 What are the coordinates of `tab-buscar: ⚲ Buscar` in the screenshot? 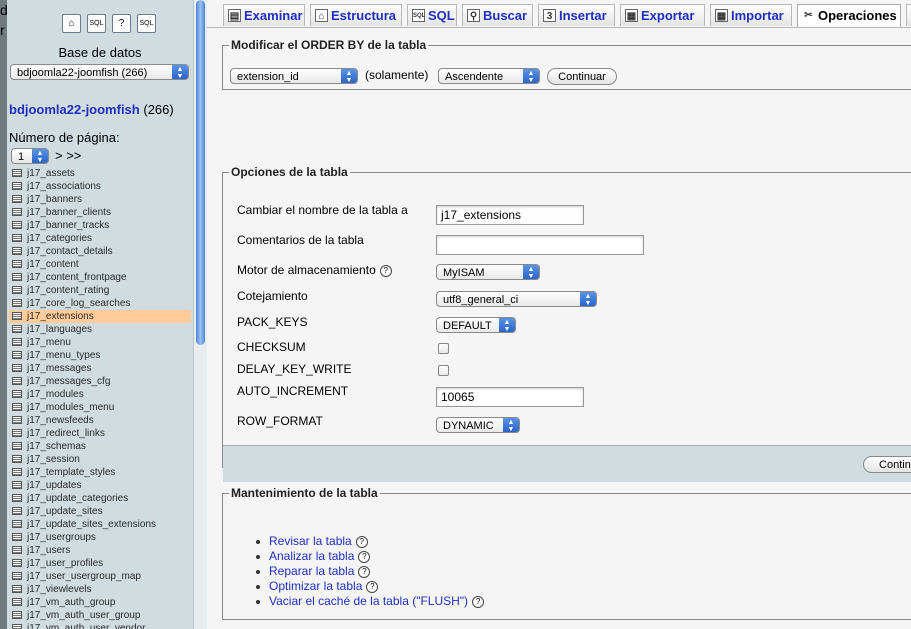 It's located at (497, 15).